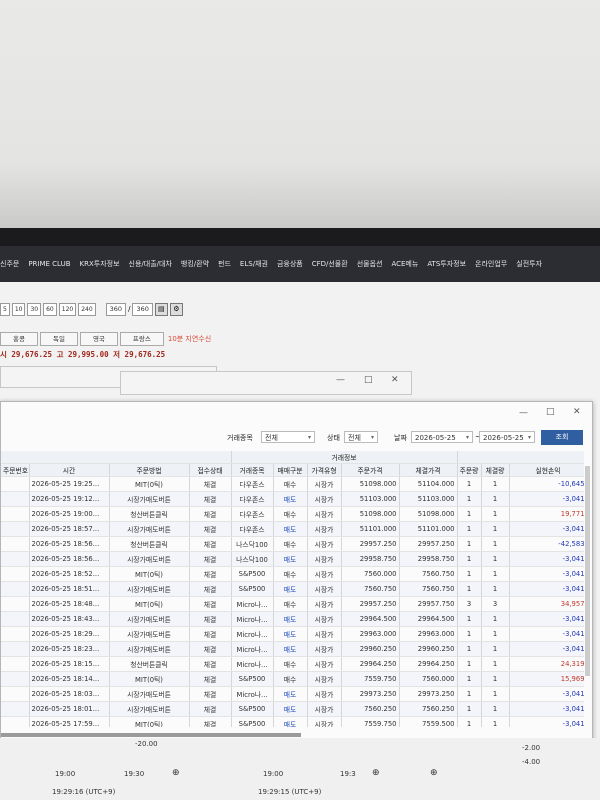 Image resolution: width=600 pixels, height=800 pixels. Describe the element at coordinates (161, 309) in the screenshot. I see `calendar-icon: ▤` at that location.